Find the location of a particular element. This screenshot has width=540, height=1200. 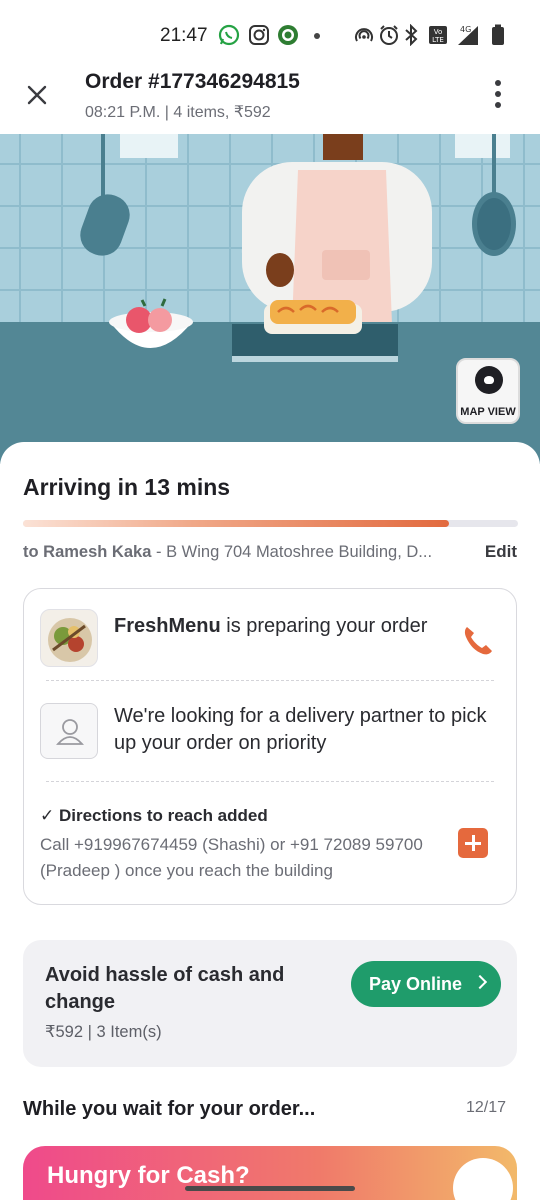

svg-text: Vo is located at coordinates (438, 32).